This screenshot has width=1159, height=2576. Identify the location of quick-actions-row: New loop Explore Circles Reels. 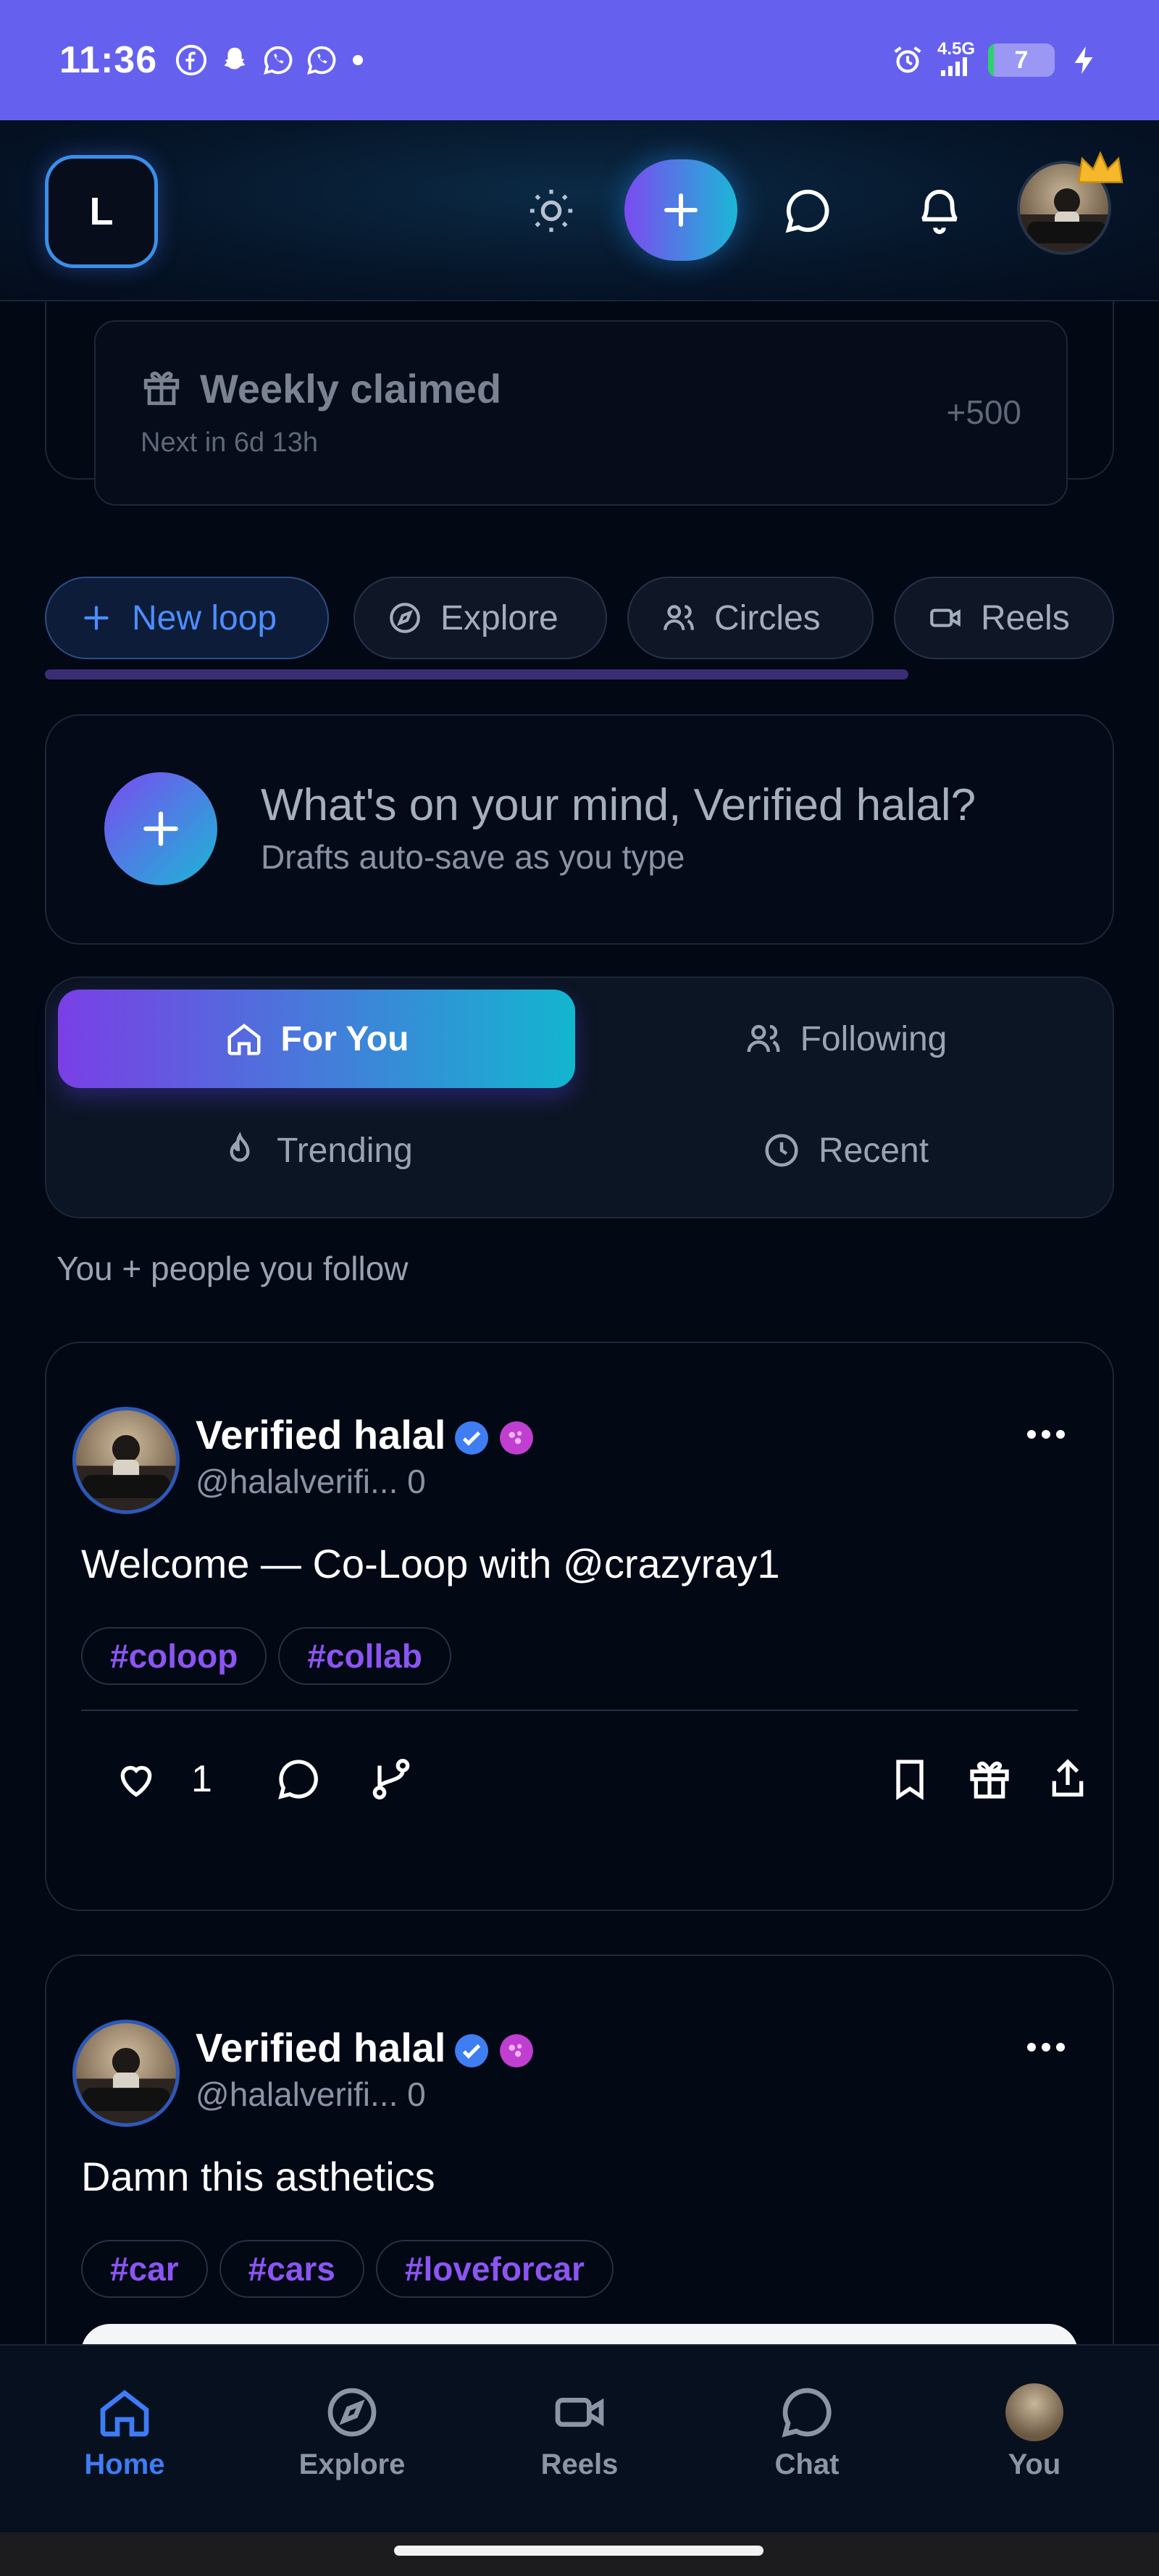
(579, 618).